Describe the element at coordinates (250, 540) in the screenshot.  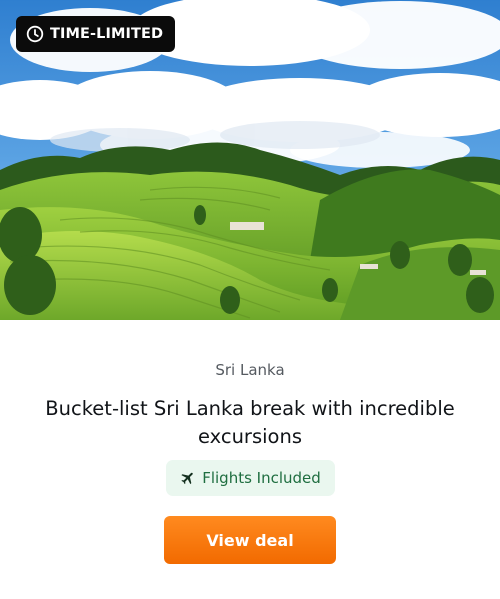
I see `view-deal-button: View deal` at that location.